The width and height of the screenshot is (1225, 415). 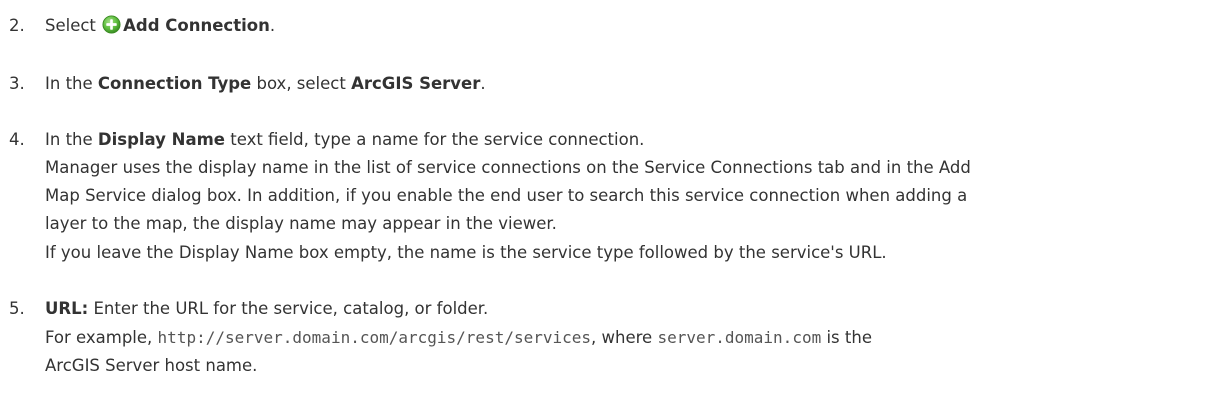 What do you see at coordinates (67, 308) in the screenshot?
I see `url-label: URL:` at bounding box center [67, 308].